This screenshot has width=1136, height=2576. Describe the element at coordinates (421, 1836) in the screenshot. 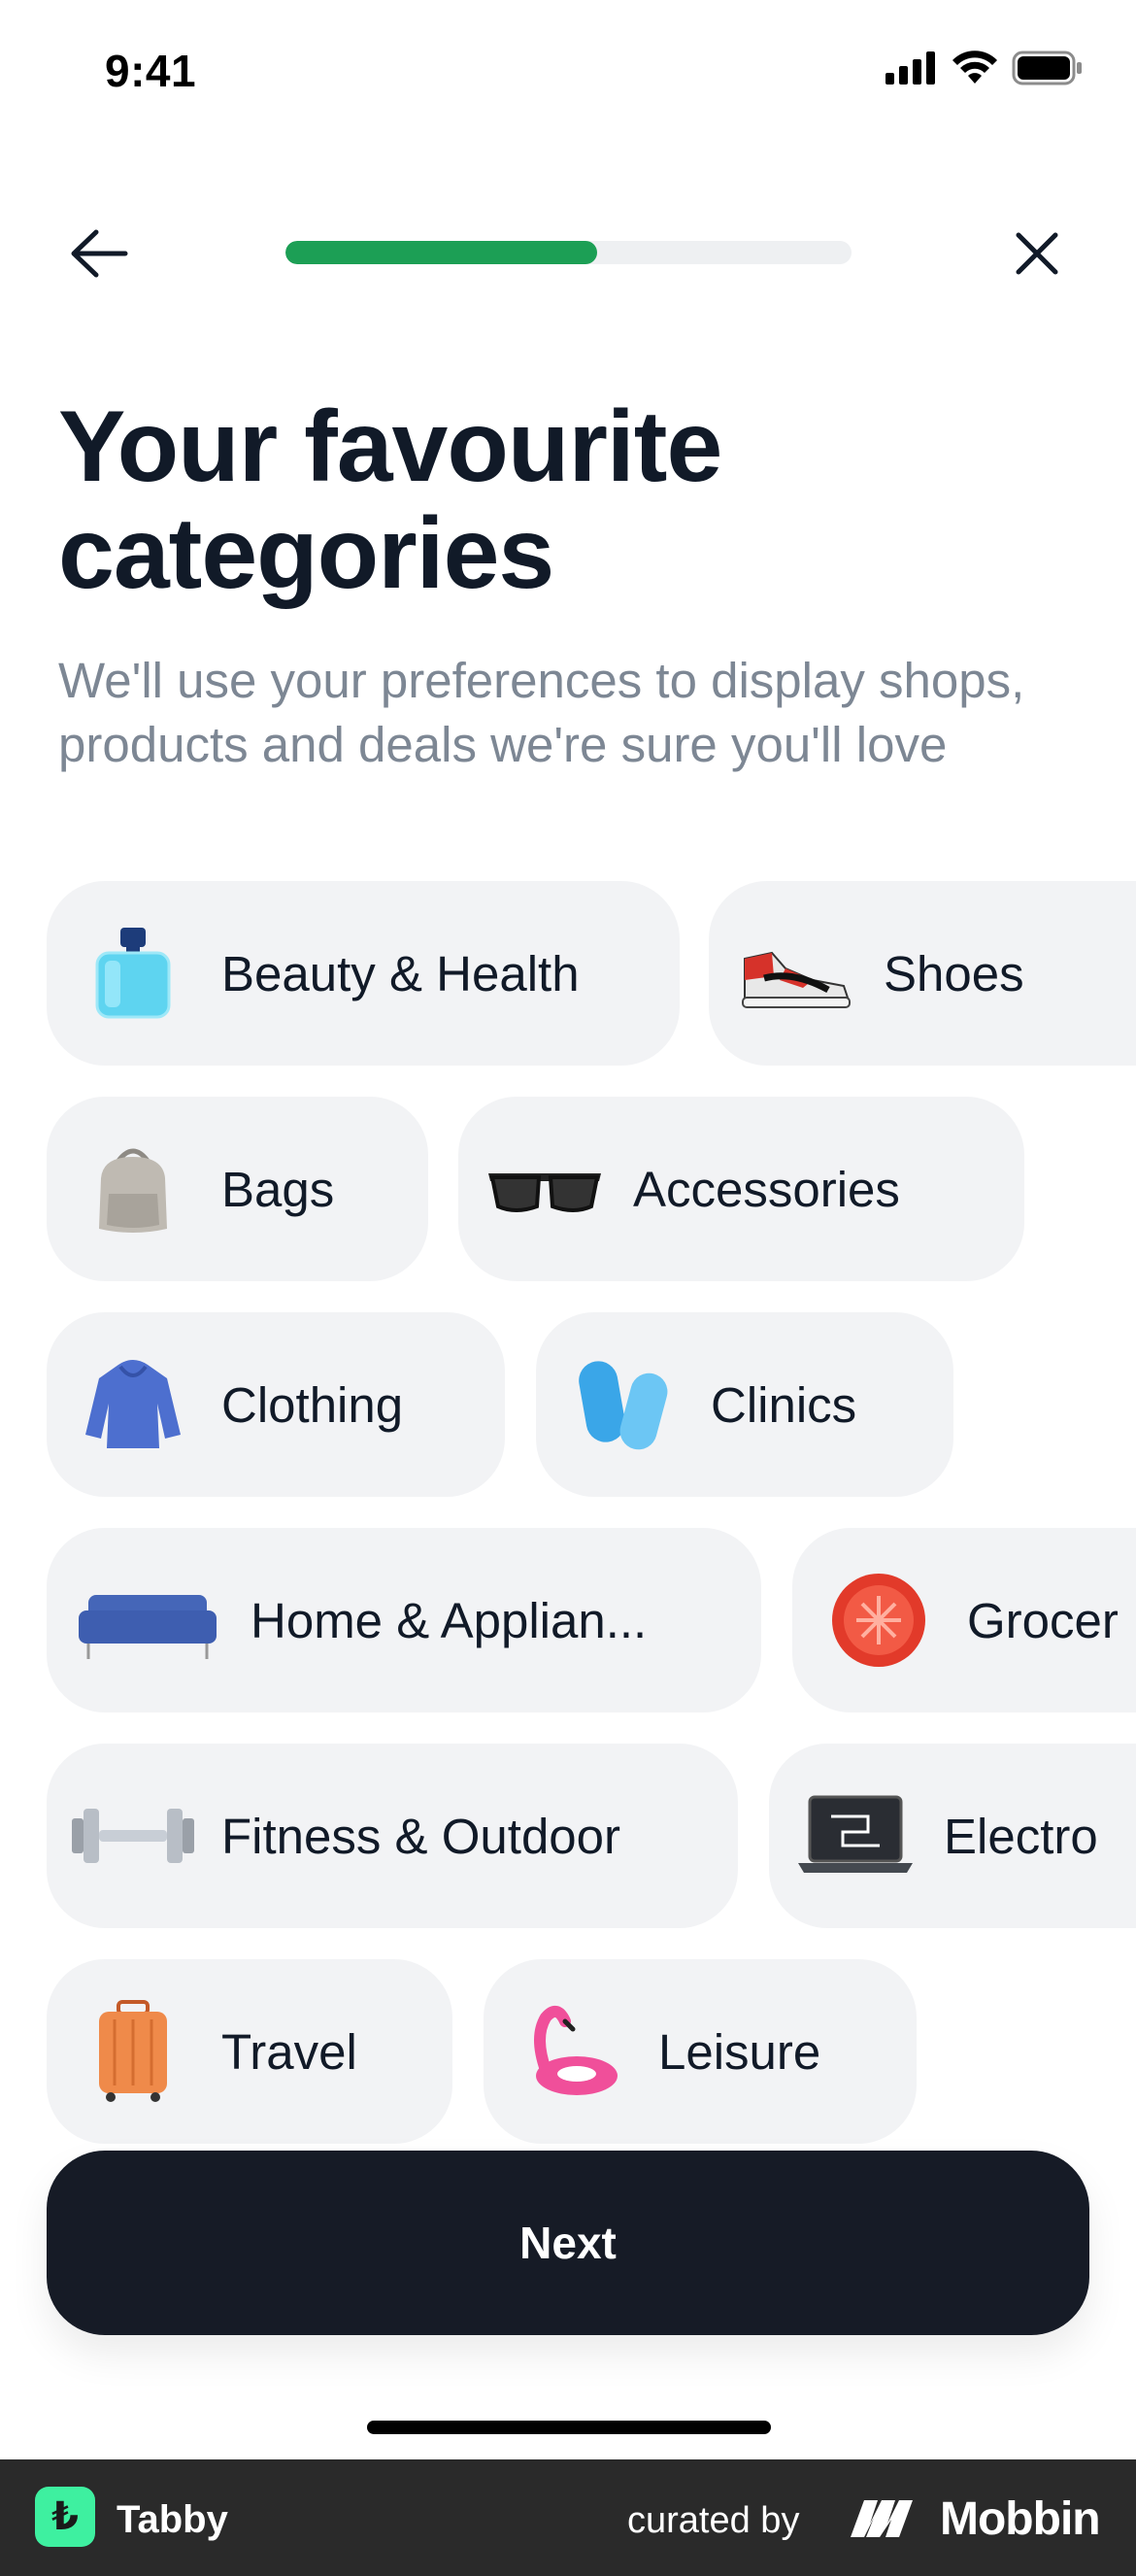

I see `category-label: Fitness & Outdoor` at that location.